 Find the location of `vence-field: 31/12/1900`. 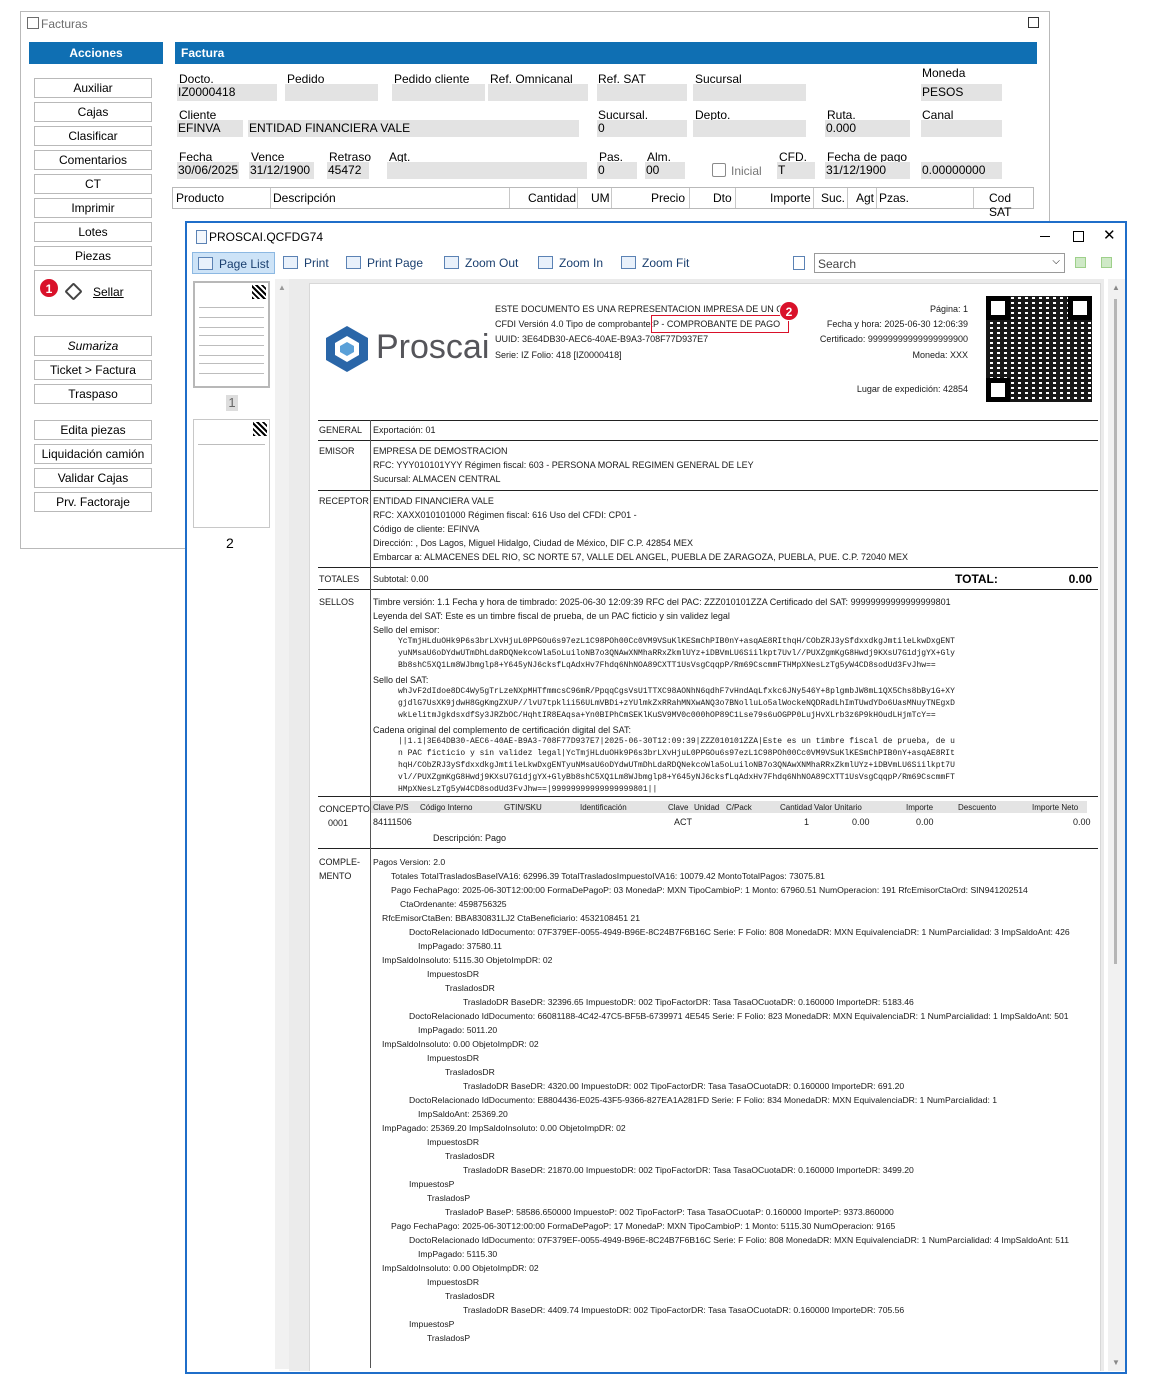

vence-field: 31/12/1900 is located at coordinates (281, 170).